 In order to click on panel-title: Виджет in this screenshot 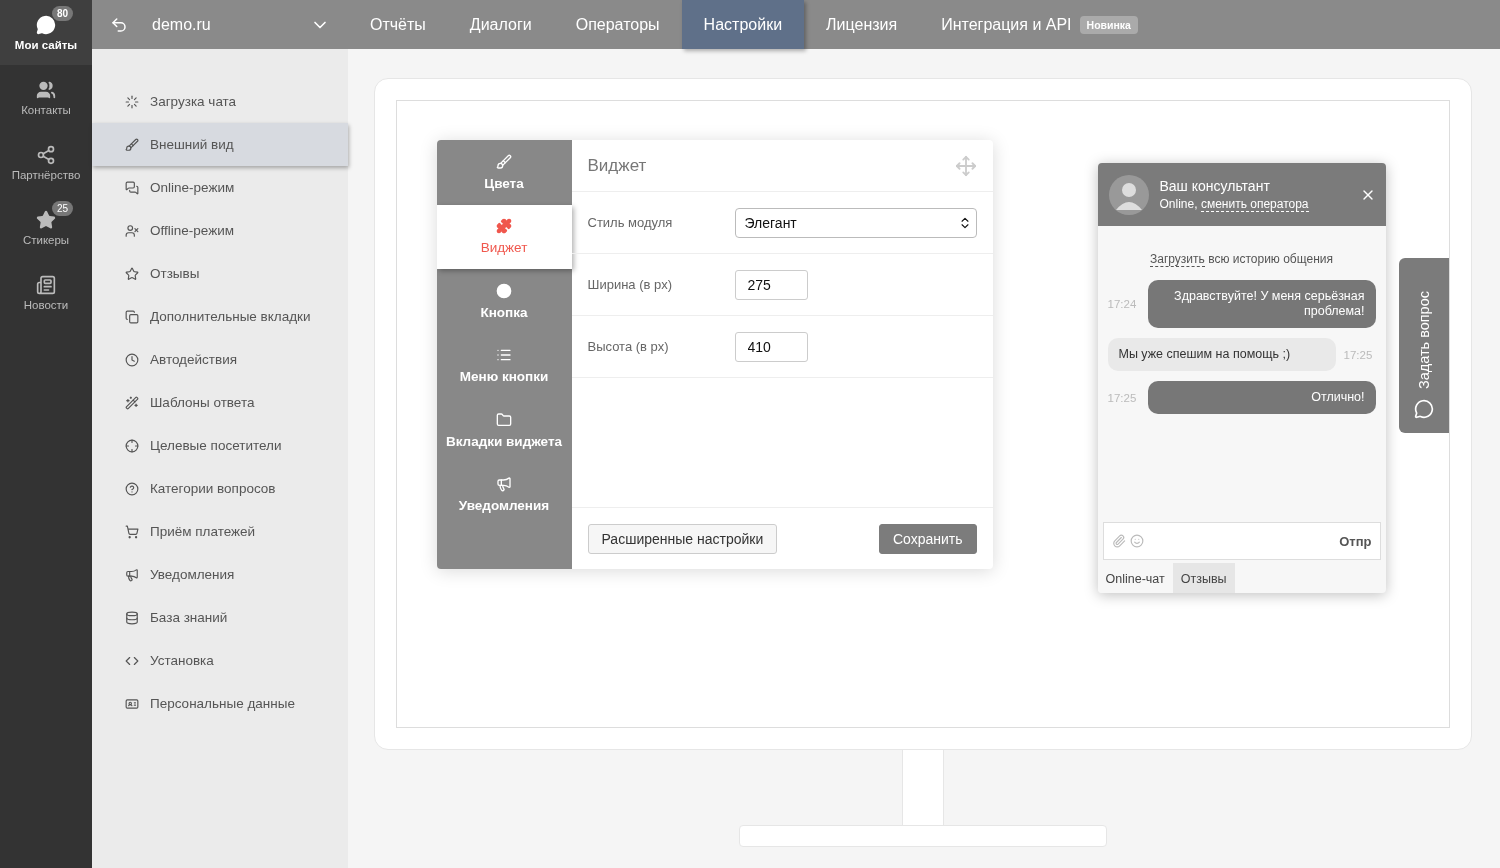, I will do `click(617, 165)`.